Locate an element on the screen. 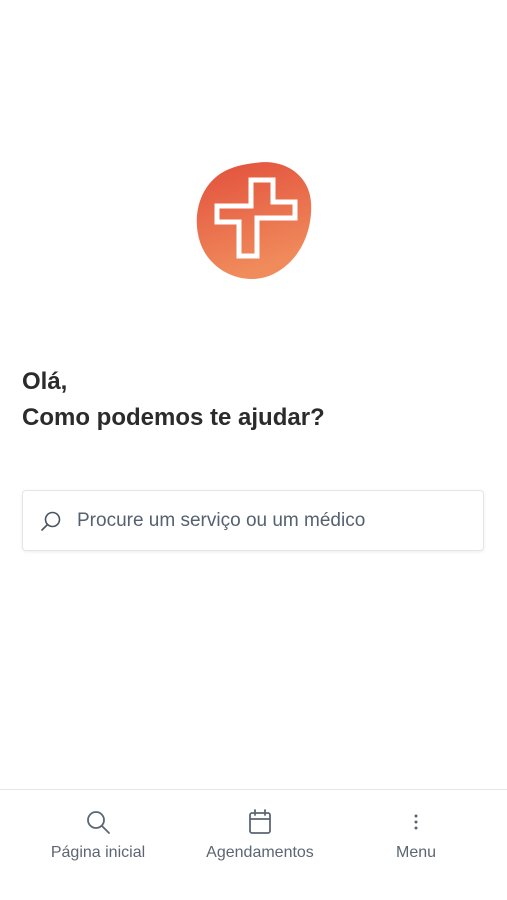 The height and width of the screenshot is (900, 507). medical-cross-logo-icon is located at coordinates (254, 220).